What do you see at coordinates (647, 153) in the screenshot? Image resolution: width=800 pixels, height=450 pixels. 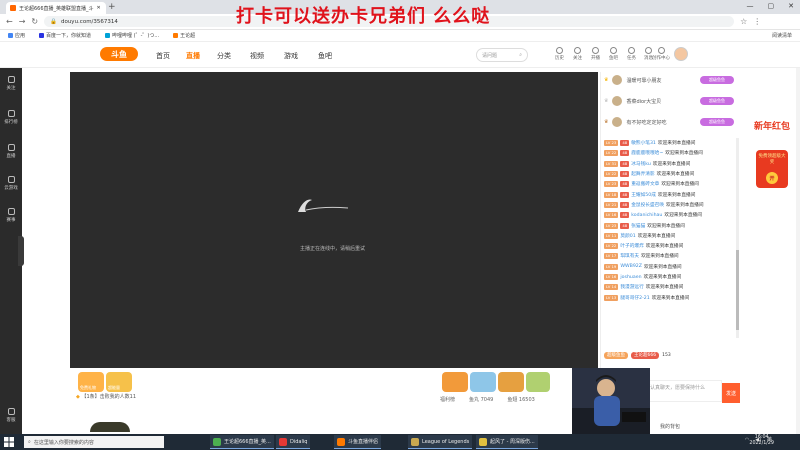 I see `chat-username: 鹿鹿鹿哦哦哈~` at bounding box center [647, 153].